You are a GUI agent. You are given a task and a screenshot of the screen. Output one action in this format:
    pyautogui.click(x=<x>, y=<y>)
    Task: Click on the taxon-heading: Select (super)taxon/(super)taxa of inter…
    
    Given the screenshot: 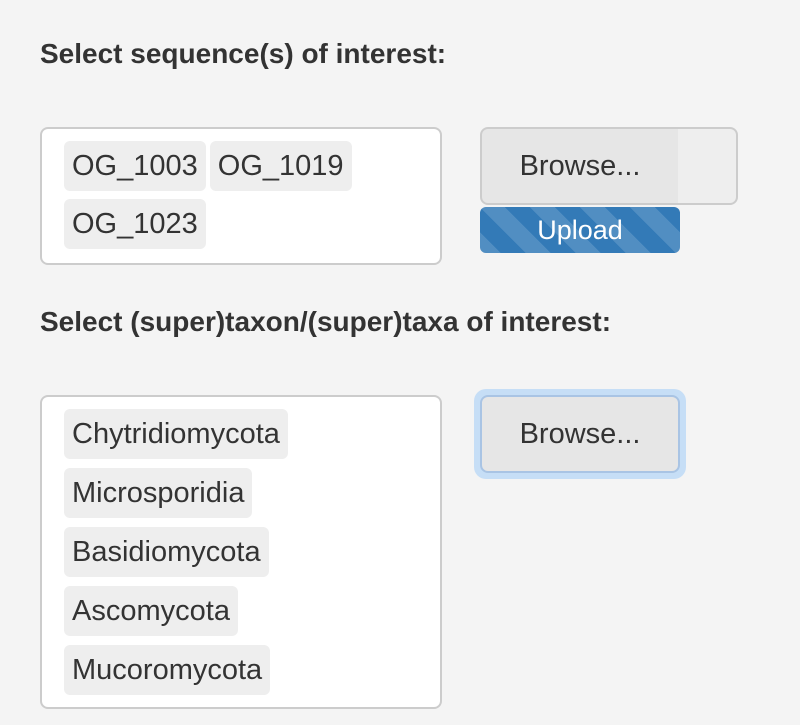 What is the action you would take?
    pyautogui.click(x=326, y=321)
    